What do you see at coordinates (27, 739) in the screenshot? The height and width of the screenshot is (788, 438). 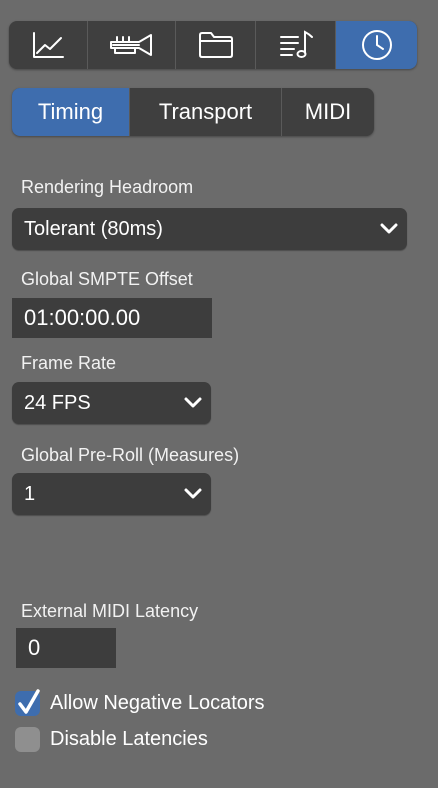 I see `disable-latencies-checkbox` at bounding box center [27, 739].